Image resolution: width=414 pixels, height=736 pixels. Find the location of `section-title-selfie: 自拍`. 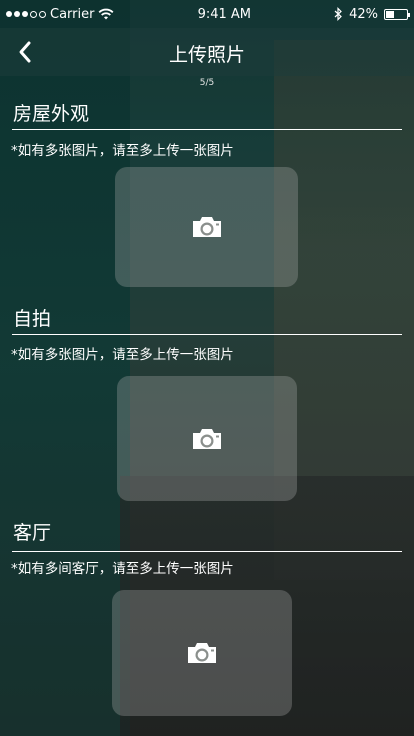

section-title-selfie: 自拍 is located at coordinates (32, 319).